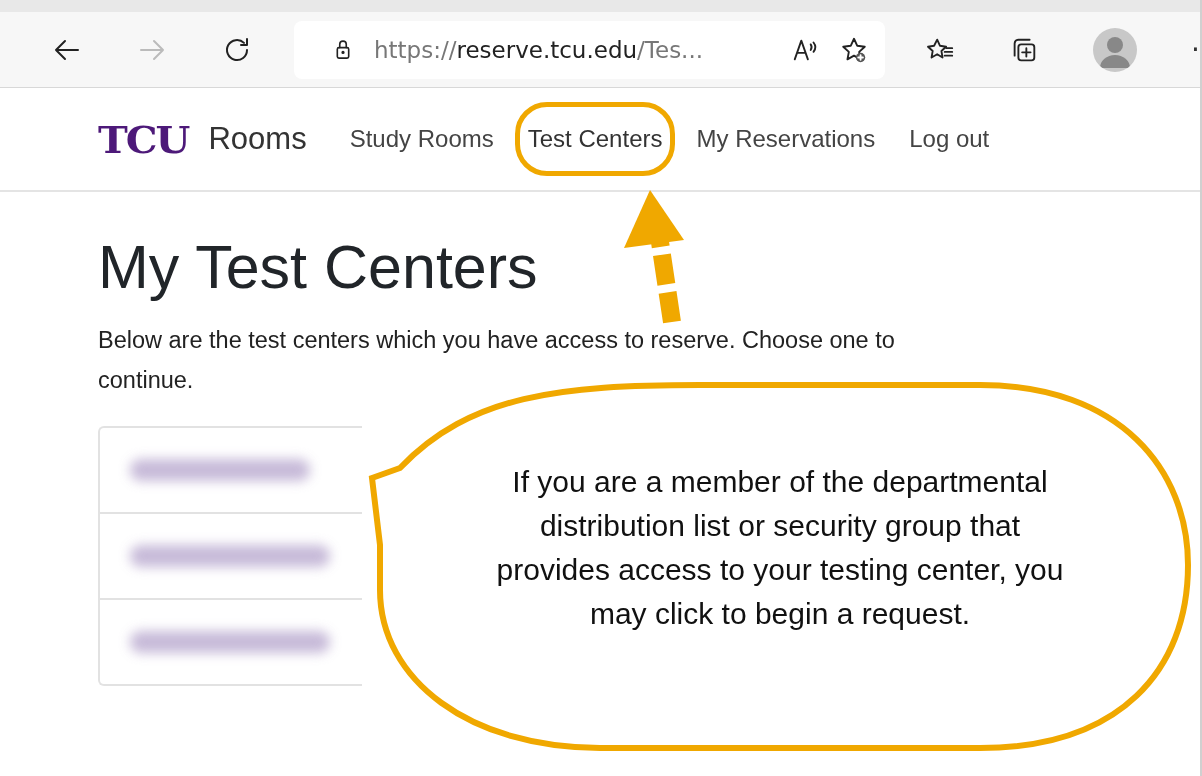  What do you see at coordinates (949, 139) in the screenshot?
I see `nav-link: Log out` at bounding box center [949, 139].